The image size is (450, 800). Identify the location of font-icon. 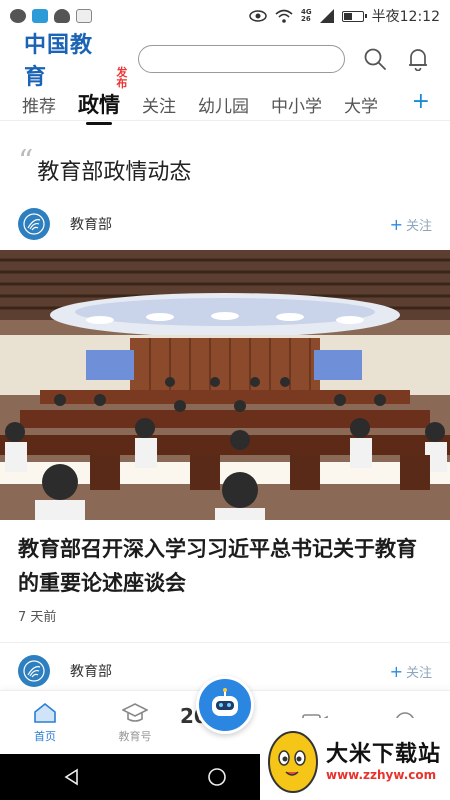
(84, 16).